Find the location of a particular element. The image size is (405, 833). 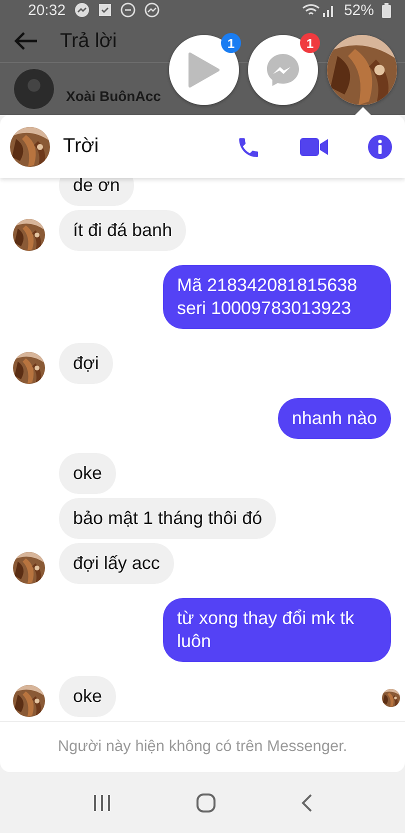

home-icon is located at coordinates (206, 802).